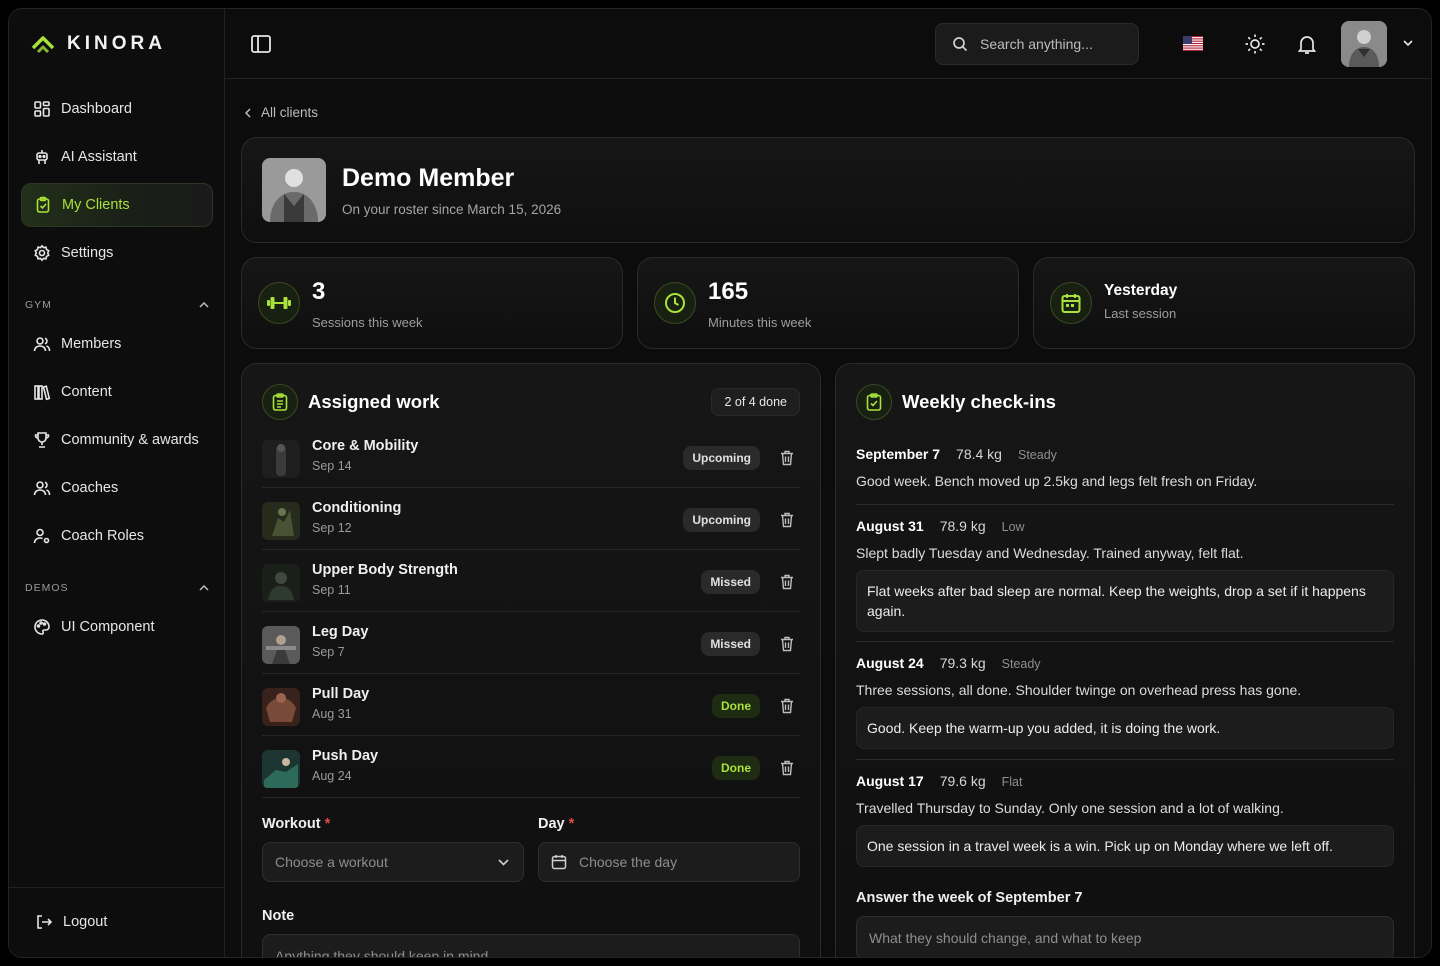 This screenshot has width=1440, height=966. I want to click on minutes-value: 165, so click(728, 291).